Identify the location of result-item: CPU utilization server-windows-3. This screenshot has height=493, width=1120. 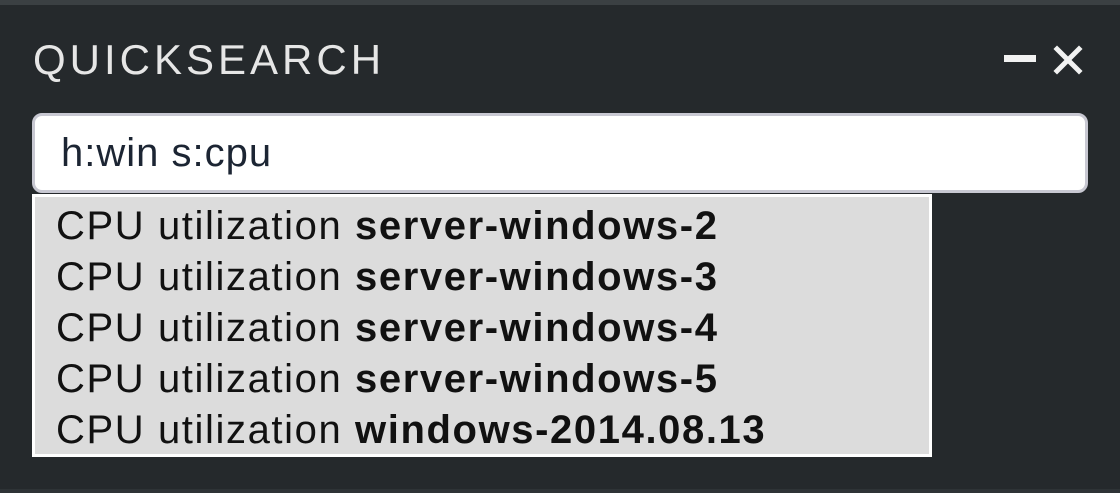
(482, 277).